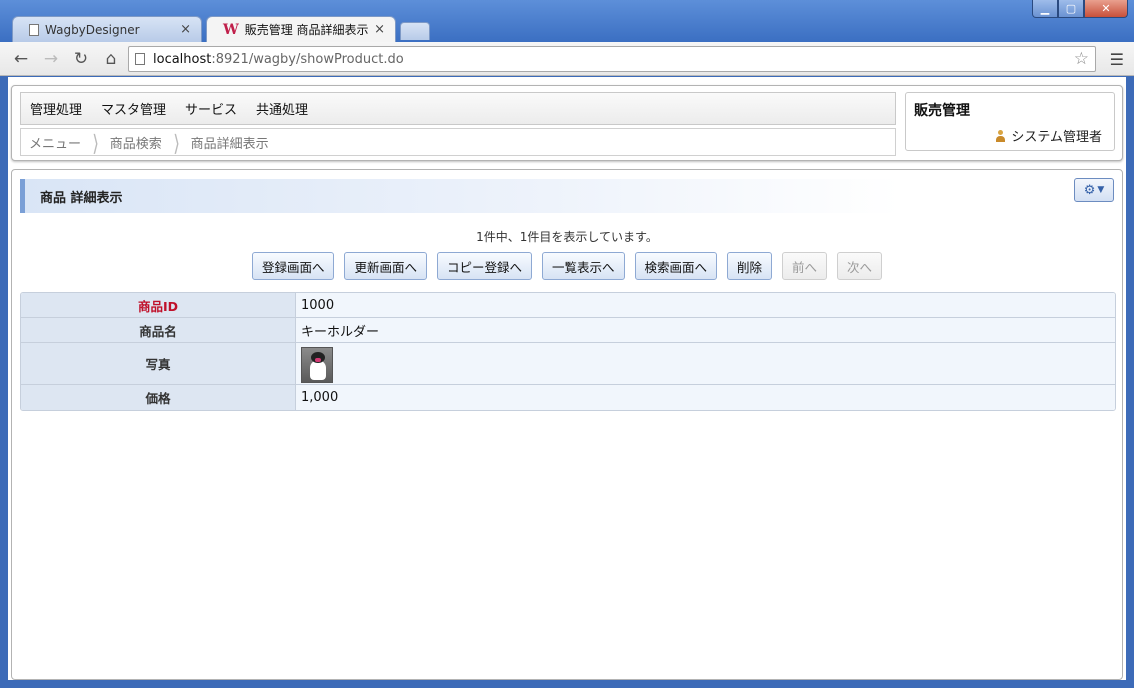  What do you see at coordinates (51, 59) in the screenshot?
I see `forward-icon: →` at bounding box center [51, 59].